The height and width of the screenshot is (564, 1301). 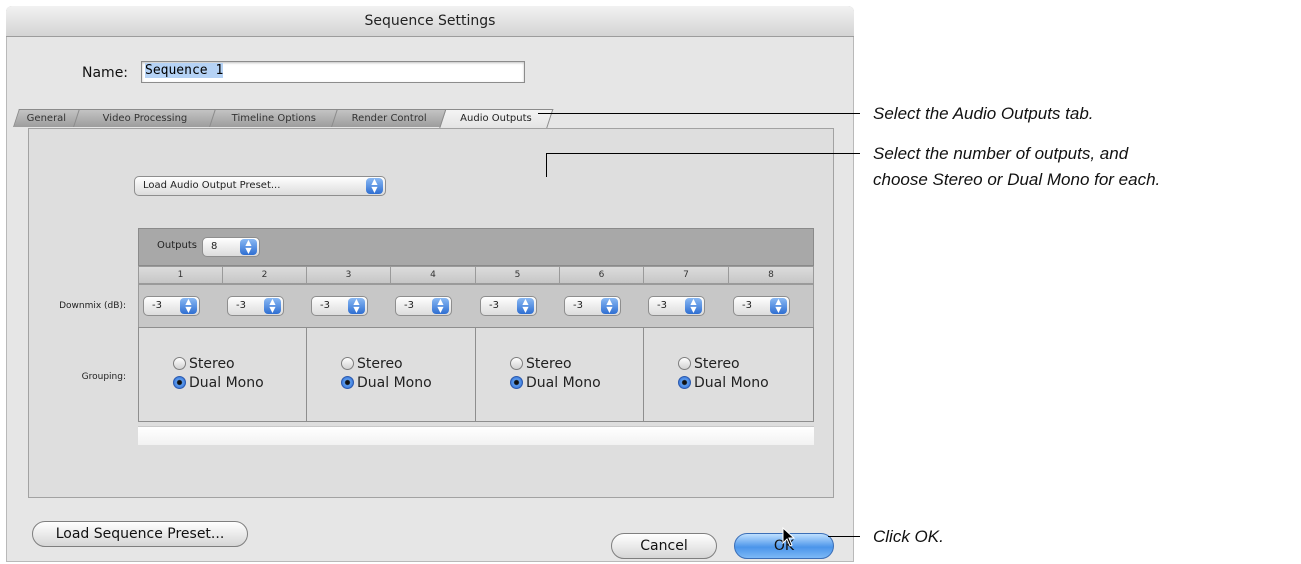 What do you see at coordinates (423, 306) in the screenshot?
I see `downmix-popup-4: -3 ▲ ▼` at bounding box center [423, 306].